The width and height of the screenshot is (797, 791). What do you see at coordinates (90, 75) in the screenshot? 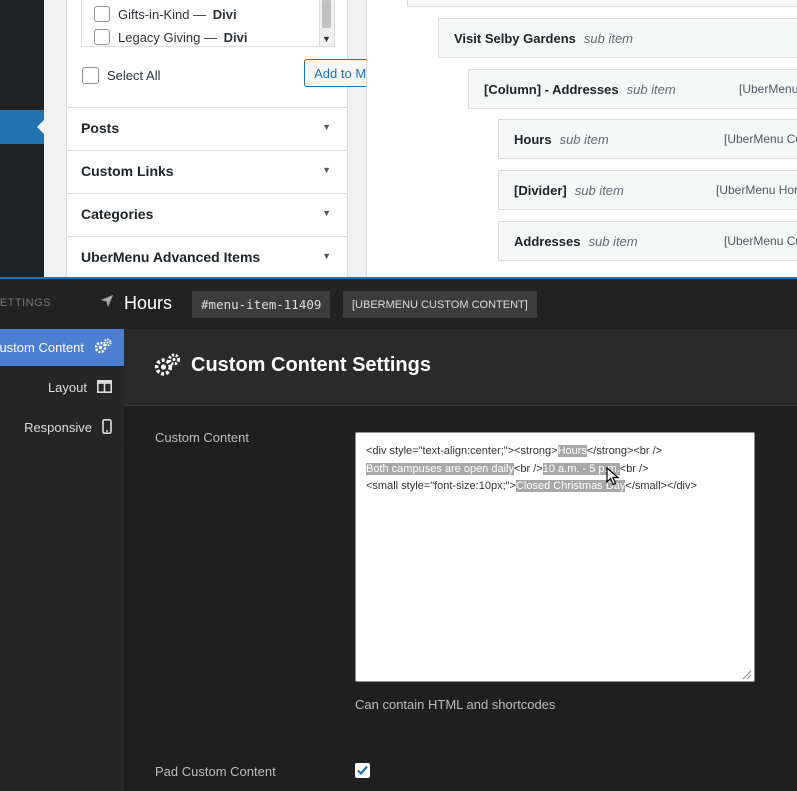
I see `select-all-checkbox` at bounding box center [90, 75].